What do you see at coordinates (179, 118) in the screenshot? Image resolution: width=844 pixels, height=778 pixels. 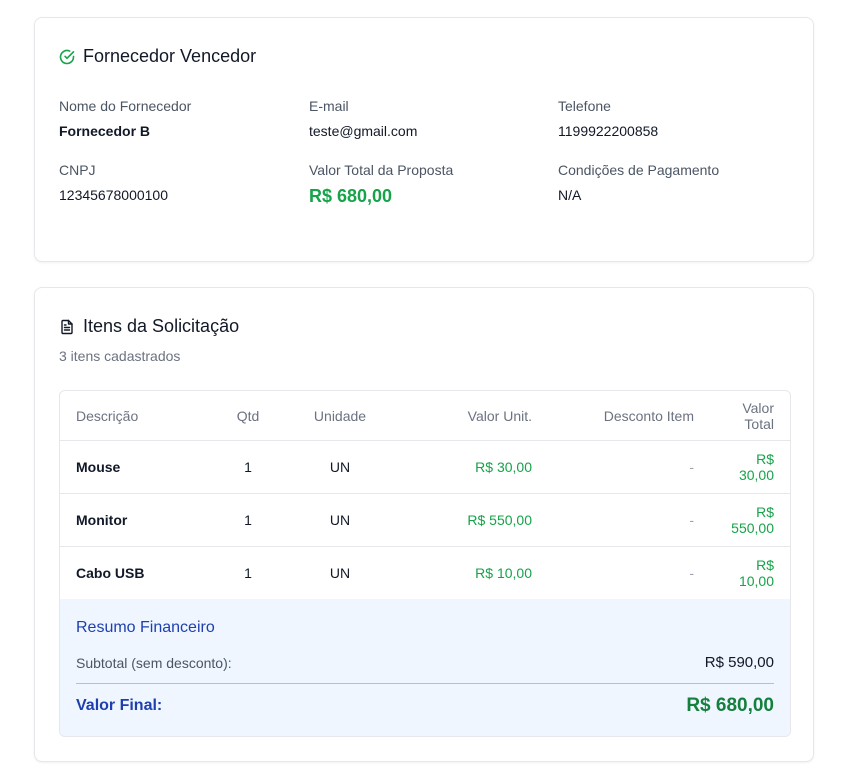 I see `supplier-name-field: Nome do Fornecedor Fornecedor B` at bounding box center [179, 118].